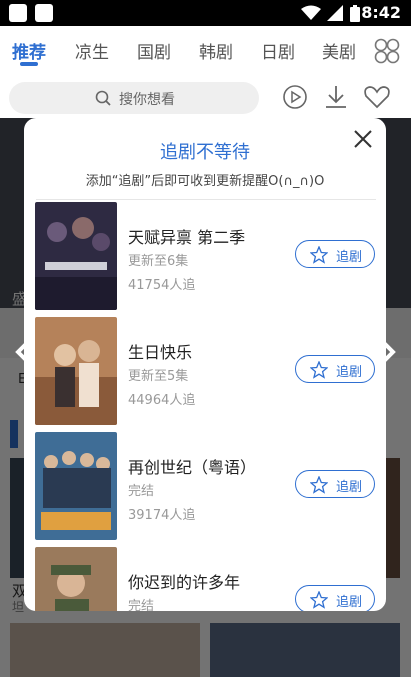 The height and width of the screenshot is (677, 411). What do you see at coordinates (162, 400) in the screenshot?
I see `show-follower-count: 44964人追` at bounding box center [162, 400].